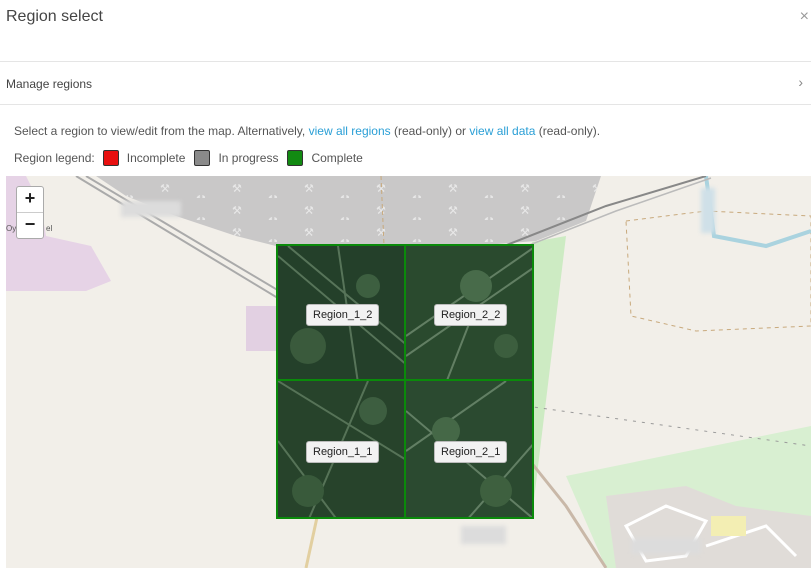 The height and width of the screenshot is (568, 811). I want to click on region-2-1: Region_2_1, so click(469, 449).